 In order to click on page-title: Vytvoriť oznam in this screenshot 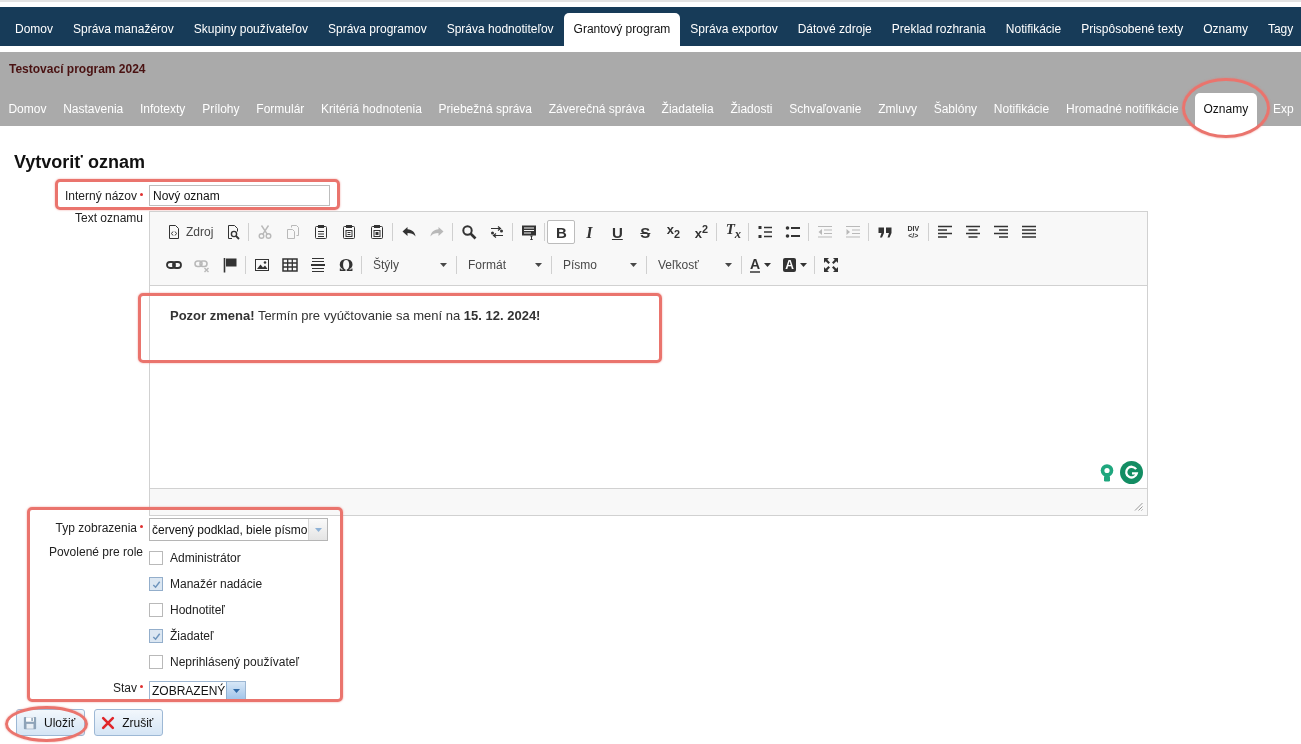, I will do `click(79, 162)`.